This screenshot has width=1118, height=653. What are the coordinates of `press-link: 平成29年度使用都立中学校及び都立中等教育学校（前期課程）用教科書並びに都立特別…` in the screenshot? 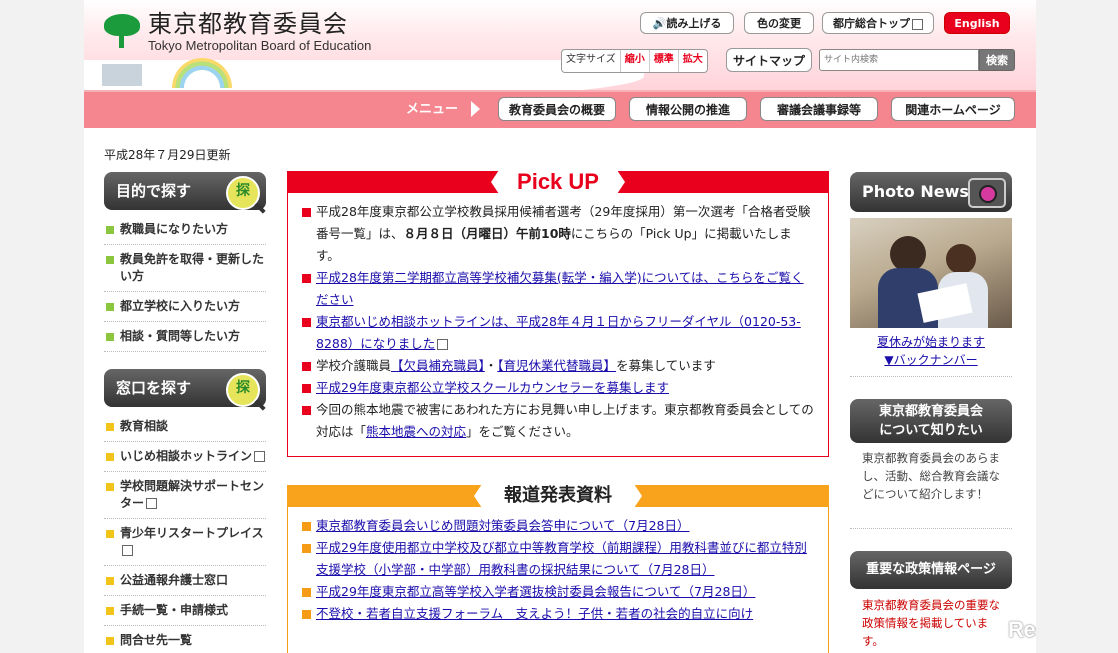 It's located at (561, 558).